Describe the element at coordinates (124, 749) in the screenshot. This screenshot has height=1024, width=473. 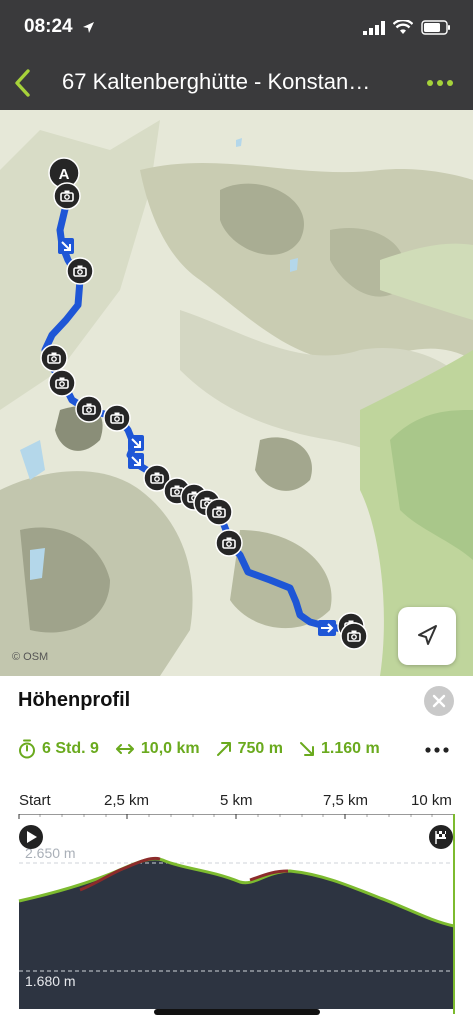
I see `distance-arrows-icon` at that location.